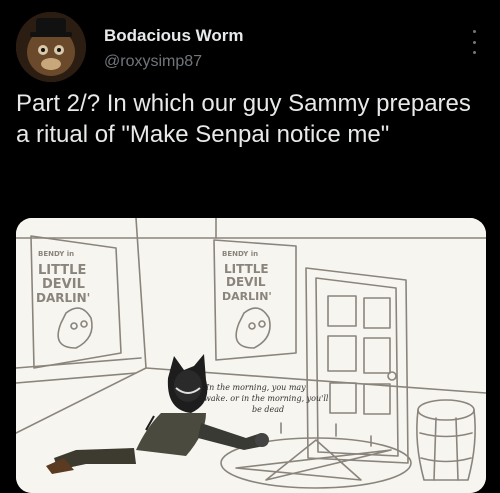 The width and height of the screenshot is (500, 493). Describe the element at coordinates (56, 254) in the screenshot. I see `poster-left-line1: BENDY in` at that location.